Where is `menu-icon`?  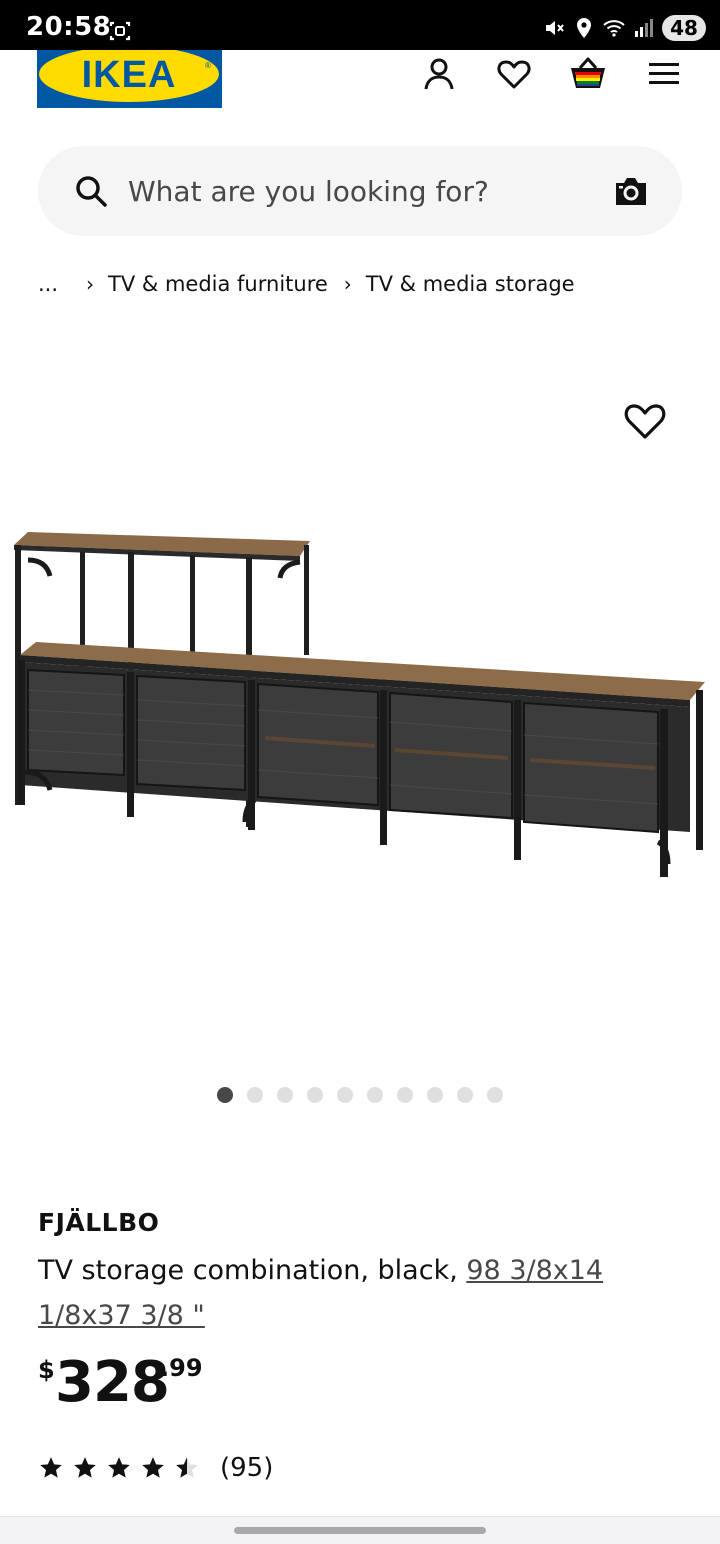 menu-icon is located at coordinates (664, 74).